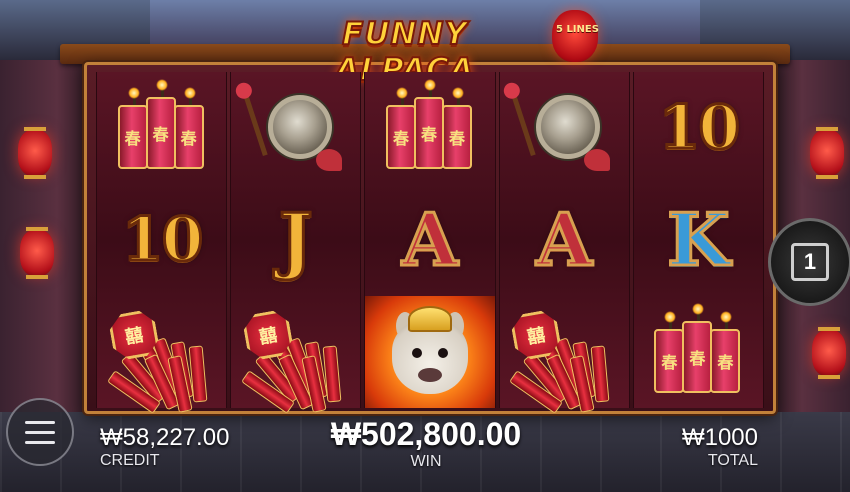  I want to click on total-value: ₩1000, so click(719, 437).